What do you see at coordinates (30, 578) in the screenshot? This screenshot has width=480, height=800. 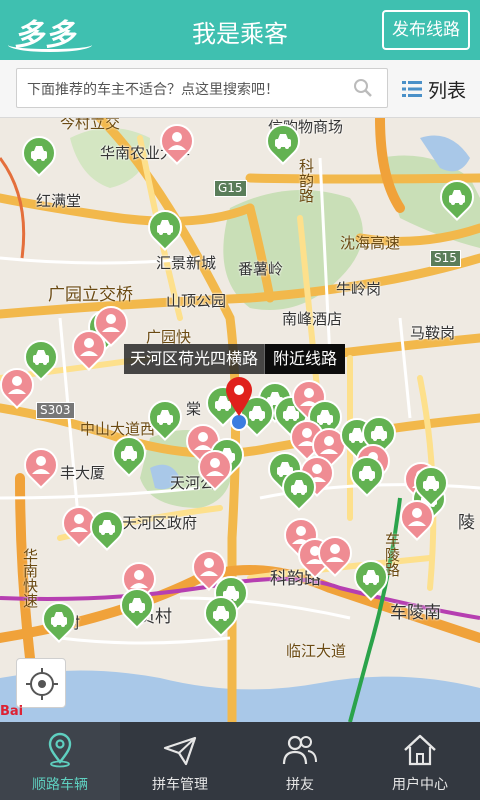 I see `road-label: 华南快速` at bounding box center [30, 578].